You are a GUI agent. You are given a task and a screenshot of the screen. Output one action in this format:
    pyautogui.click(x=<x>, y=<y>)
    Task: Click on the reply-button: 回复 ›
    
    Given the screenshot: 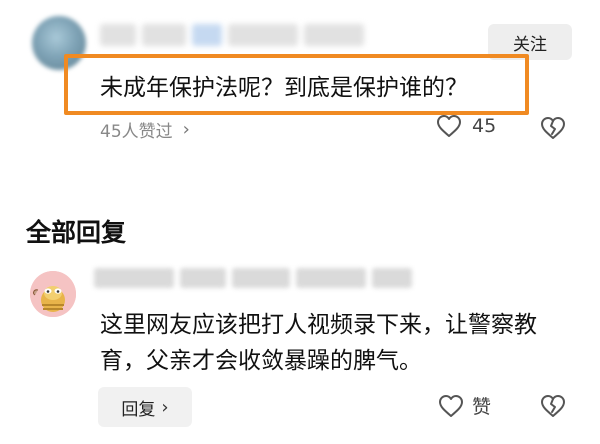 What is the action you would take?
    pyautogui.click(x=145, y=407)
    